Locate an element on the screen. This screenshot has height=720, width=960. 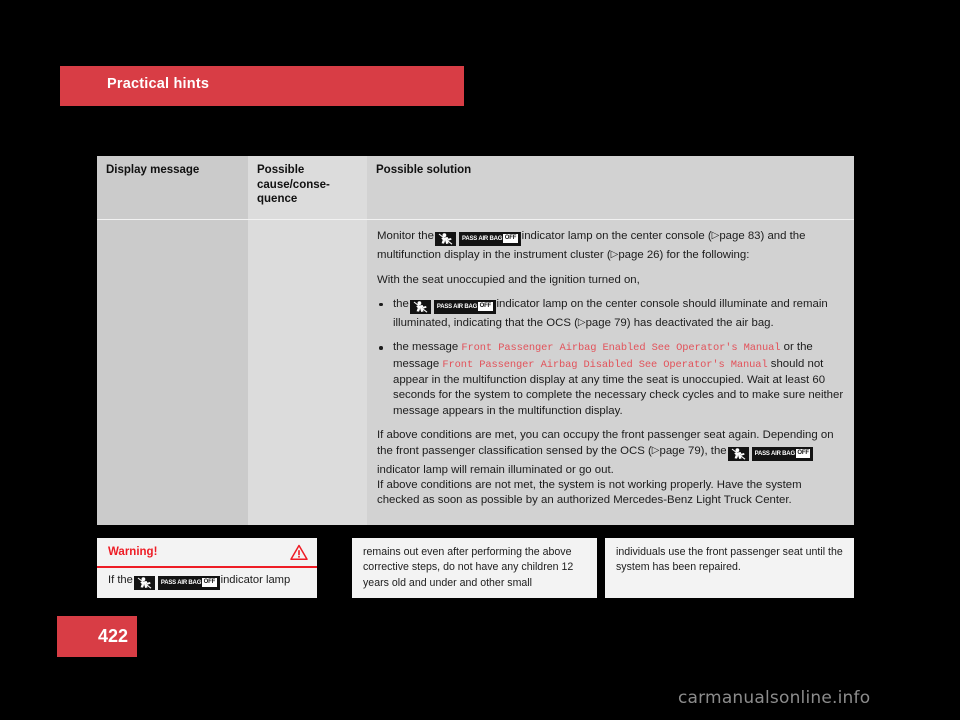
intro-text-b: indicator lamp on the center console ( is located at coordinates (616, 236).